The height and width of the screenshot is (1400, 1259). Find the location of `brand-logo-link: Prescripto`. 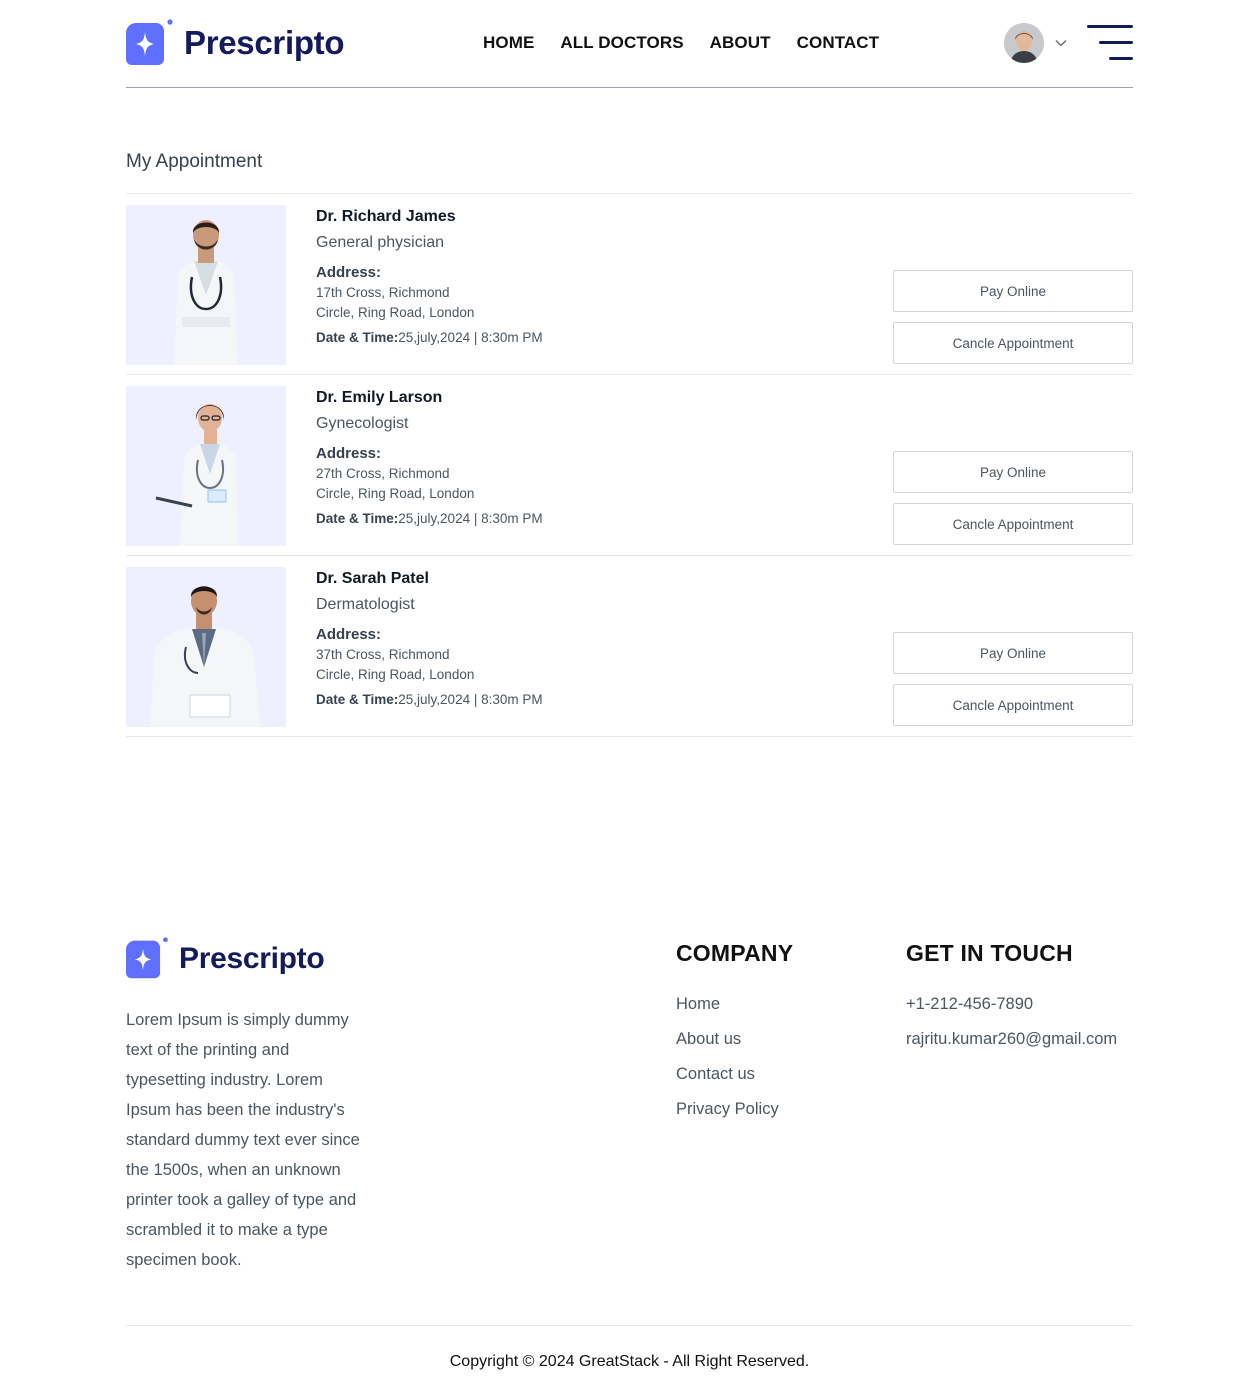

brand-logo-link: Prescripto is located at coordinates (235, 43).